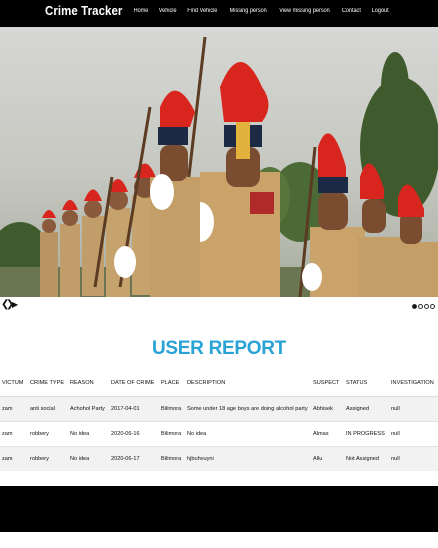 The width and height of the screenshot is (438, 548). Describe the element at coordinates (134, 408) in the screenshot. I see `table-cell: 2017-04-01` at that location.